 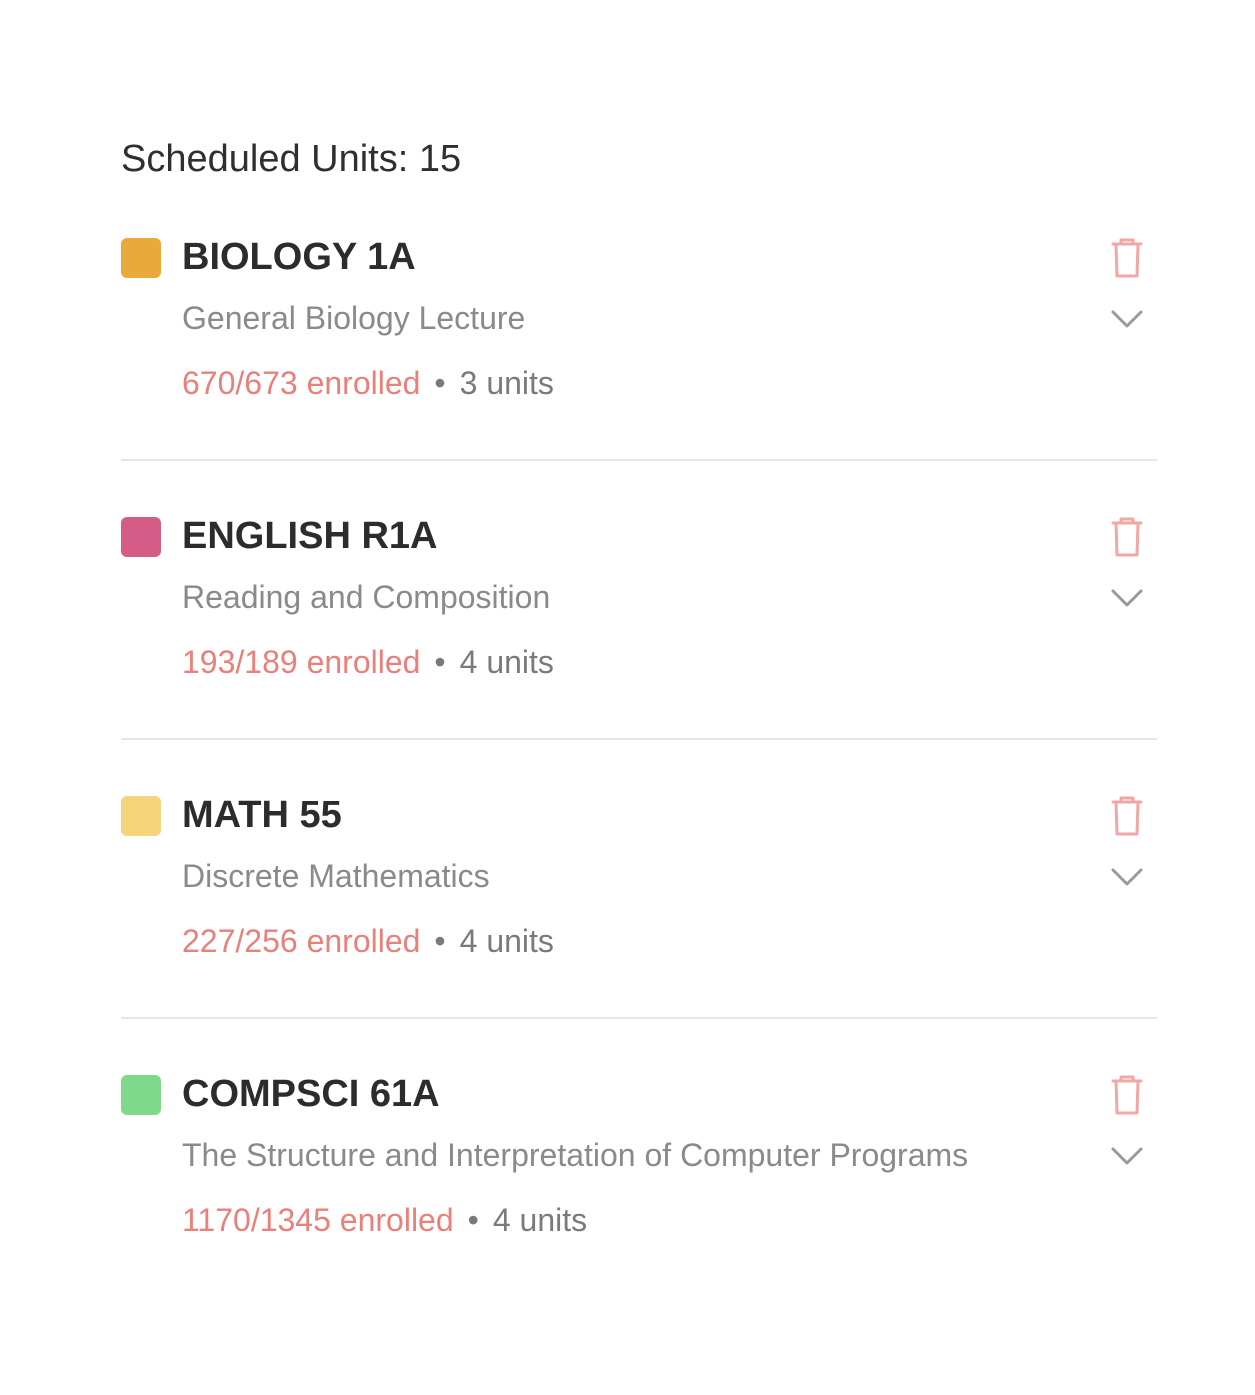 I want to click on enrollment-count: 670/673 enrolled, so click(x=301, y=383).